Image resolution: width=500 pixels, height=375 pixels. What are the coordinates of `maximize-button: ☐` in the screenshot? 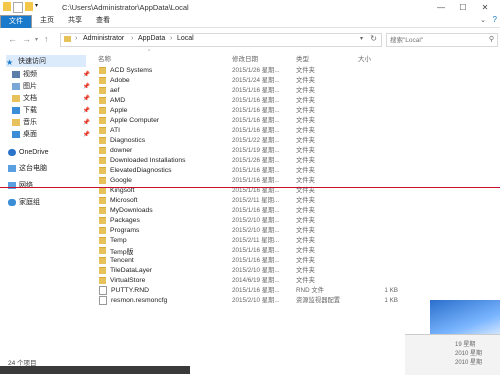 It's located at (463, 7).